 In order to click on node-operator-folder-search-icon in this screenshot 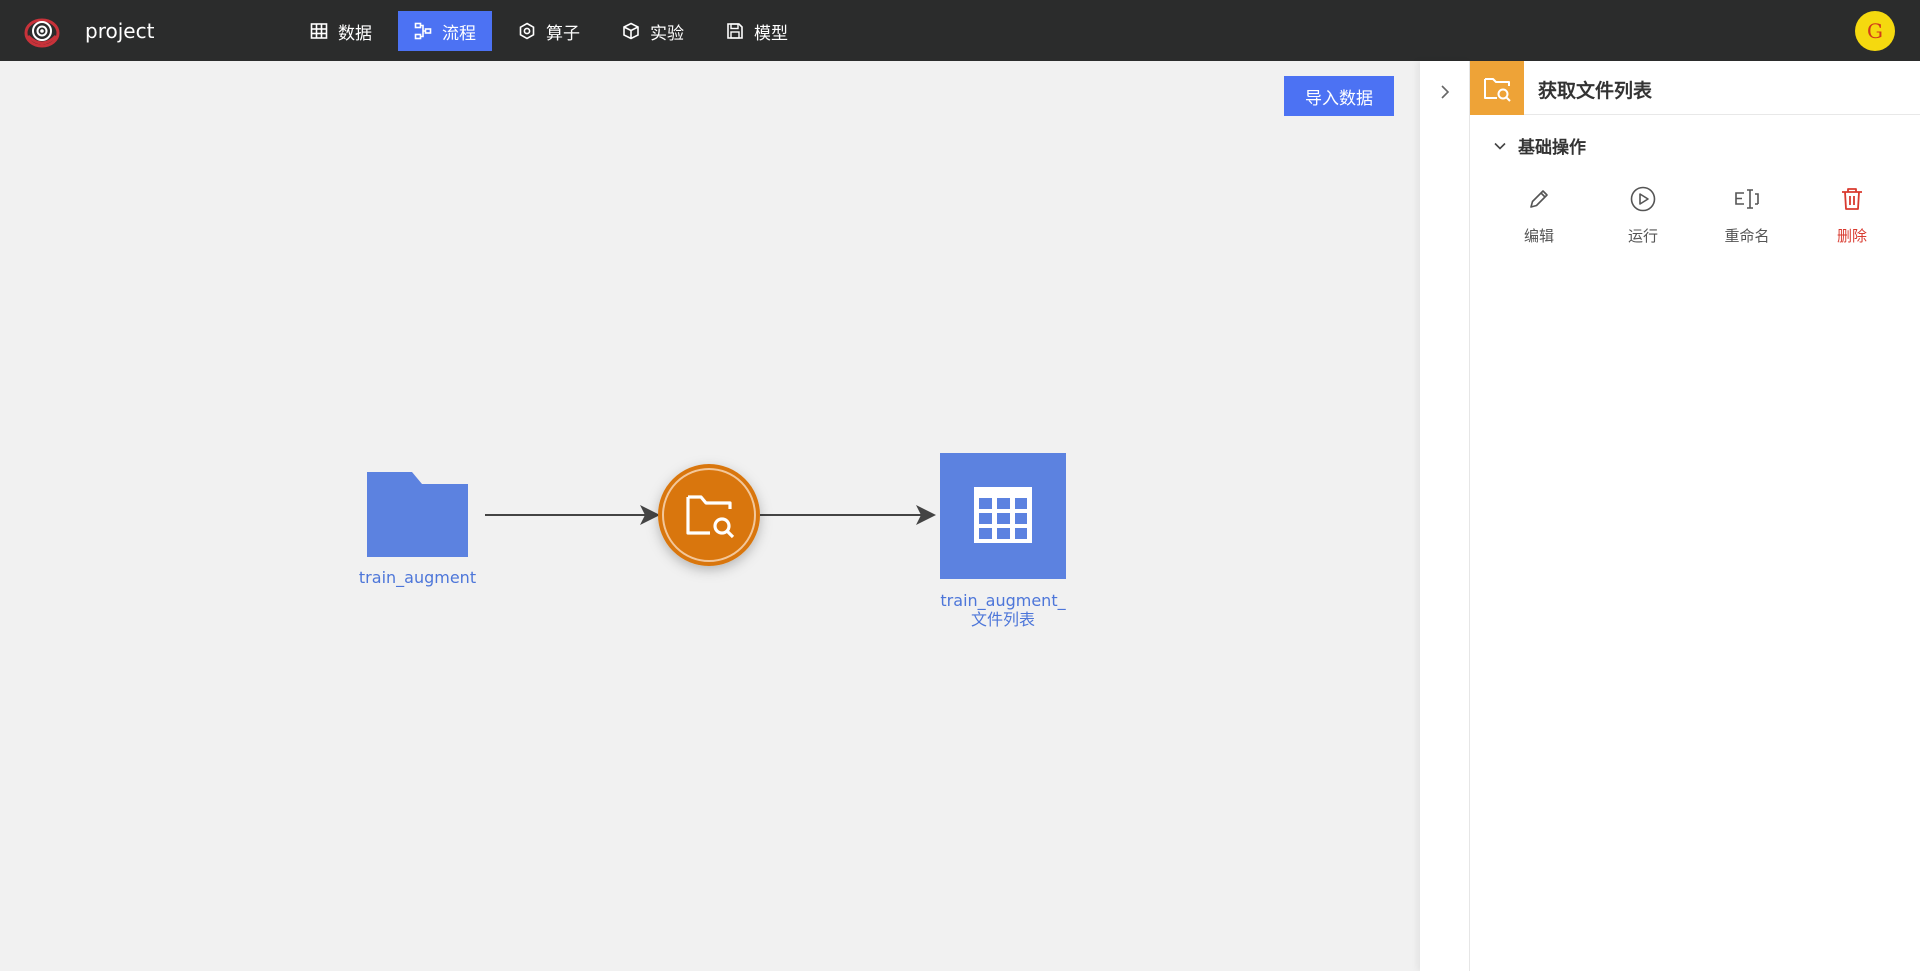, I will do `click(709, 515)`.